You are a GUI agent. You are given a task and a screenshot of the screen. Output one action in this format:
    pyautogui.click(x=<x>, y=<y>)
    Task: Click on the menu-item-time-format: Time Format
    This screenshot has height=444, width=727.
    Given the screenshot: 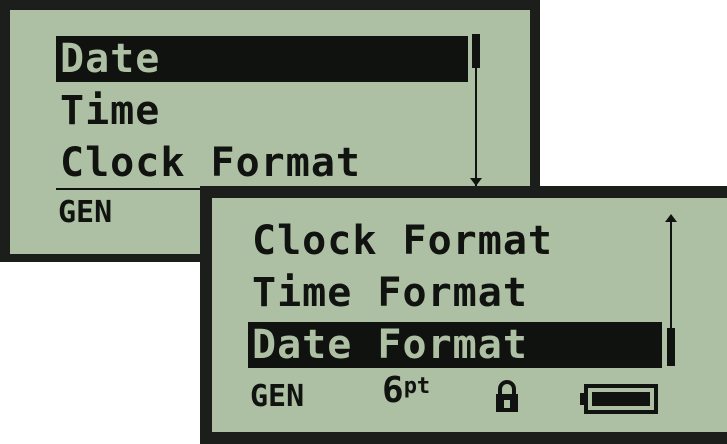 What is the action you would take?
    pyautogui.click(x=388, y=293)
    